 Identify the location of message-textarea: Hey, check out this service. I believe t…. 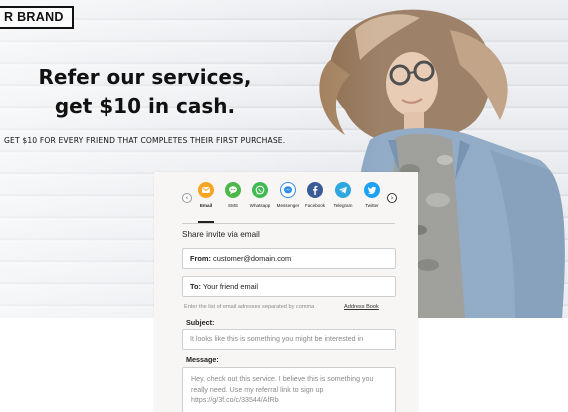
(289, 389).